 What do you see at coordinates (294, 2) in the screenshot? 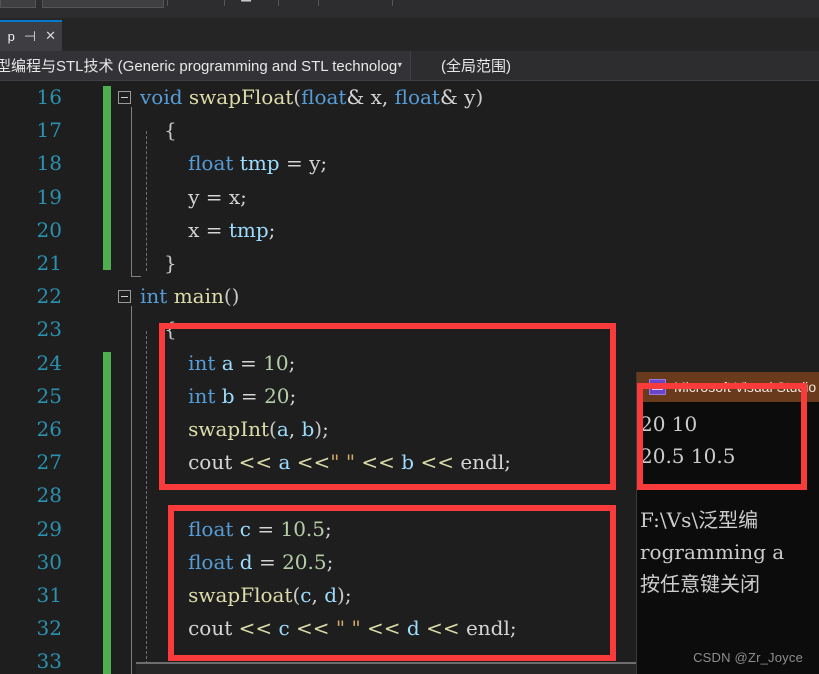
I see `step-into-icon: ▪` at bounding box center [294, 2].